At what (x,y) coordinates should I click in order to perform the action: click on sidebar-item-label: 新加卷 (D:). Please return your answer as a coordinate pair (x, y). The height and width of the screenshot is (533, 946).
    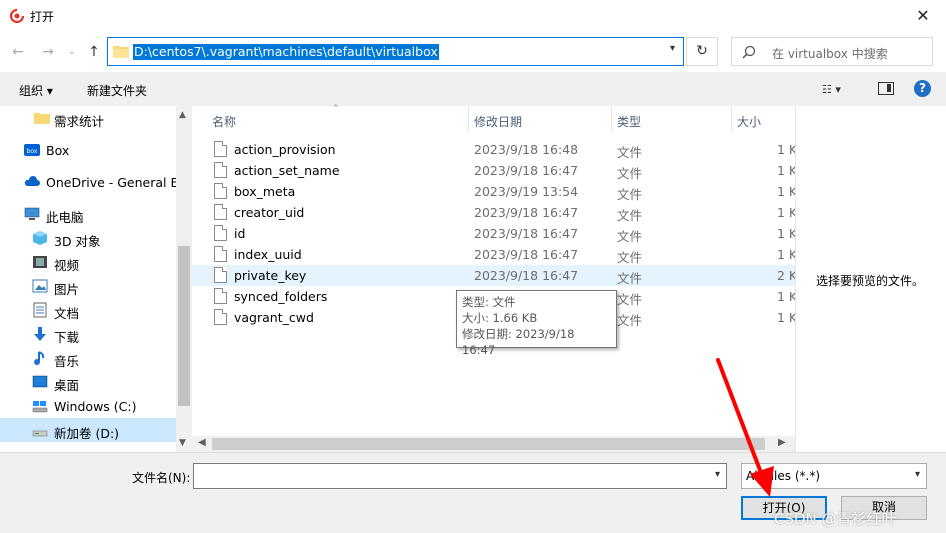
    Looking at the image, I should click on (87, 433).